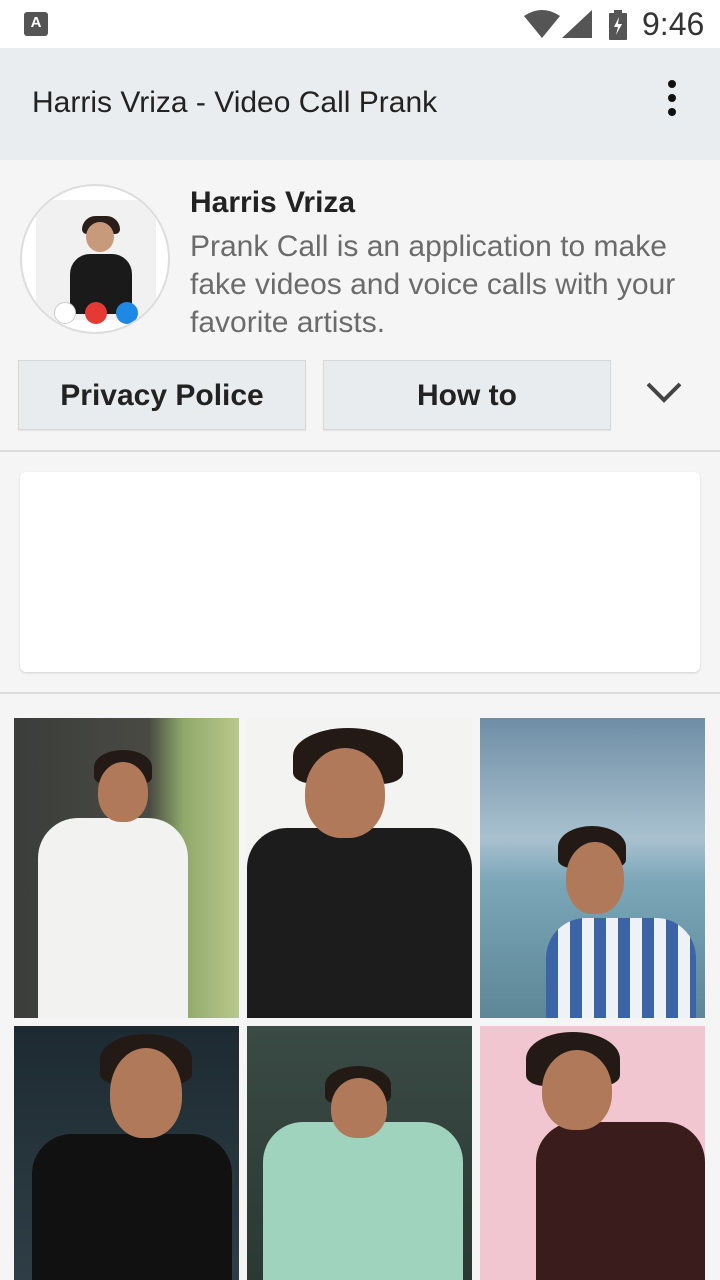 Image resolution: width=720 pixels, height=1280 pixels. What do you see at coordinates (235, 102) in the screenshot?
I see `page-title: Harris Vriza - Video Call Prank` at bounding box center [235, 102].